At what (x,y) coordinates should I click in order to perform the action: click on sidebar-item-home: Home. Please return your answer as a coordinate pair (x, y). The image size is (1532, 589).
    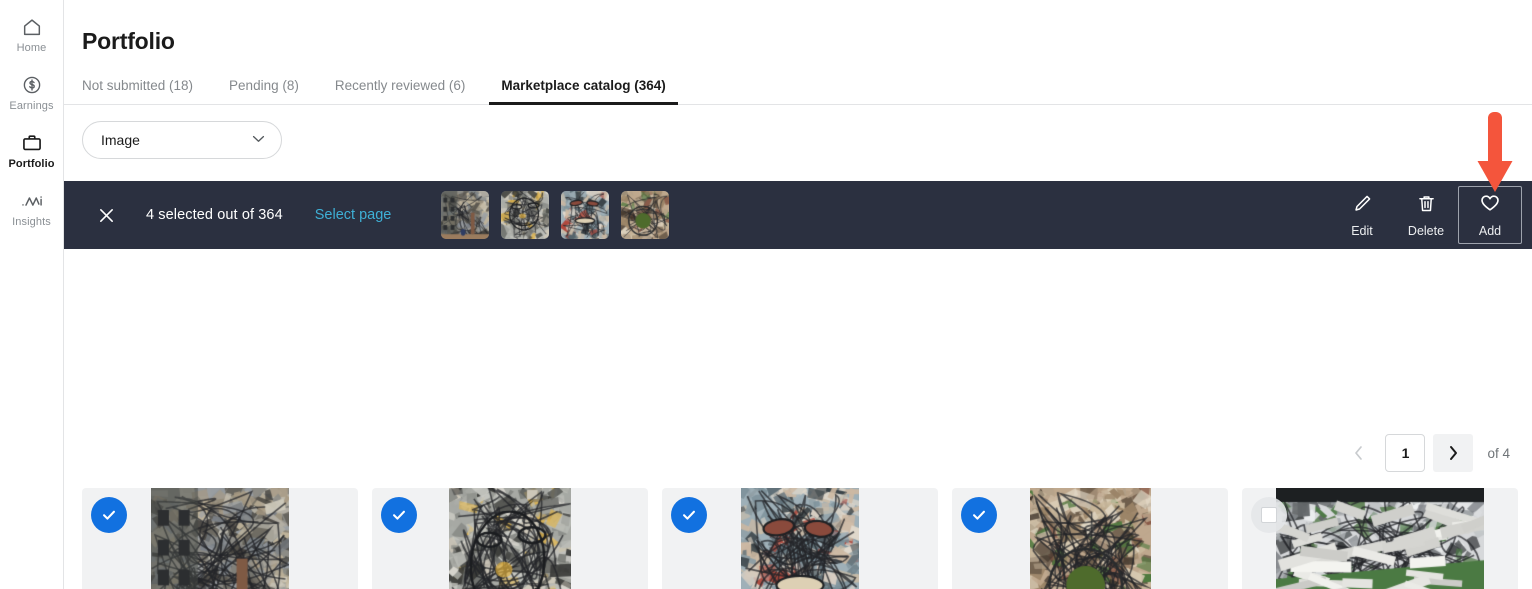
    Looking at the image, I should click on (32, 37).